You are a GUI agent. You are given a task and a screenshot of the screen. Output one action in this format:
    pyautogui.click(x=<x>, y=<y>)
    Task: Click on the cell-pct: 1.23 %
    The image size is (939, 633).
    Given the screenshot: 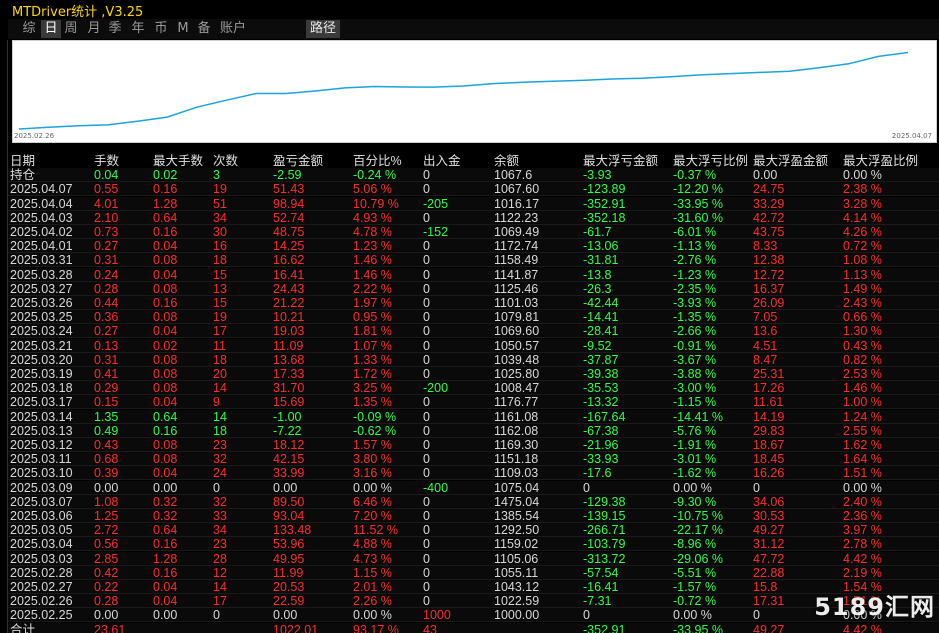 What is the action you would take?
    pyautogui.click(x=372, y=246)
    